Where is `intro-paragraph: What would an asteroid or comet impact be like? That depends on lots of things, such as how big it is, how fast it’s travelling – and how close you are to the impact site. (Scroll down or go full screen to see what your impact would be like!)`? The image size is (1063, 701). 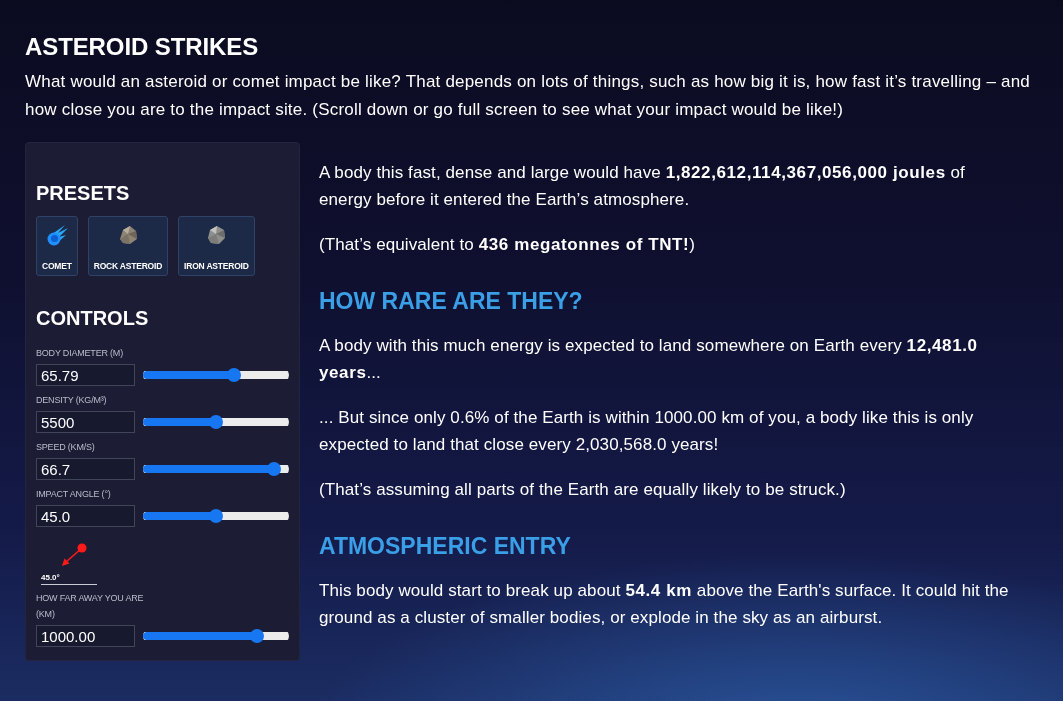 intro-paragraph: What would an asteroid or comet impact be like? That depends on lots of things, such as how big it is, how fast it’s travelling – and how close you are to the impact site. (Scroll down or go full screen to see what your impact would be like!) is located at coordinates (528, 96).